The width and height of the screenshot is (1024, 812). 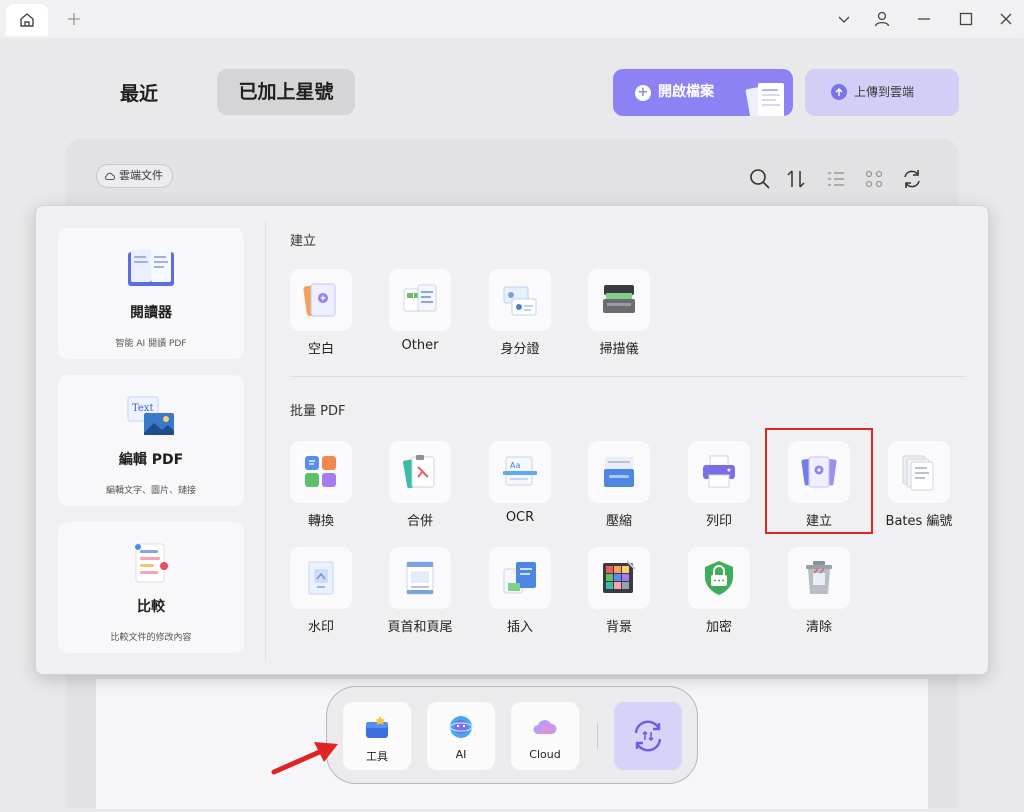 What do you see at coordinates (874, 179) in the screenshot?
I see `grid-view-icon` at bounding box center [874, 179].